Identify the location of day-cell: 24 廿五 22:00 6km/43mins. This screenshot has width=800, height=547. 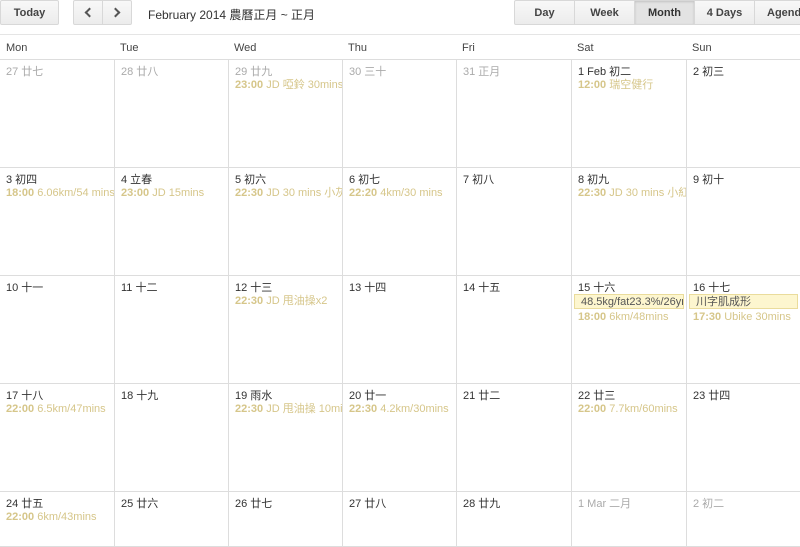
(57, 519).